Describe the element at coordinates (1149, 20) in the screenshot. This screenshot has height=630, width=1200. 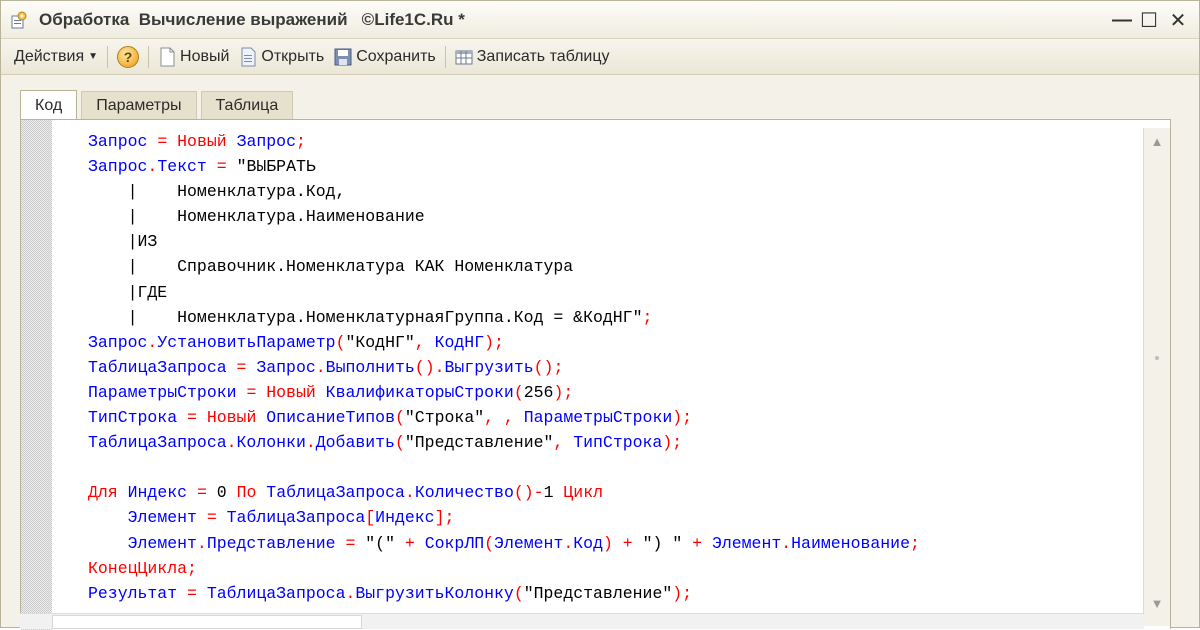
I see `maximize-button: ☐` at that location.